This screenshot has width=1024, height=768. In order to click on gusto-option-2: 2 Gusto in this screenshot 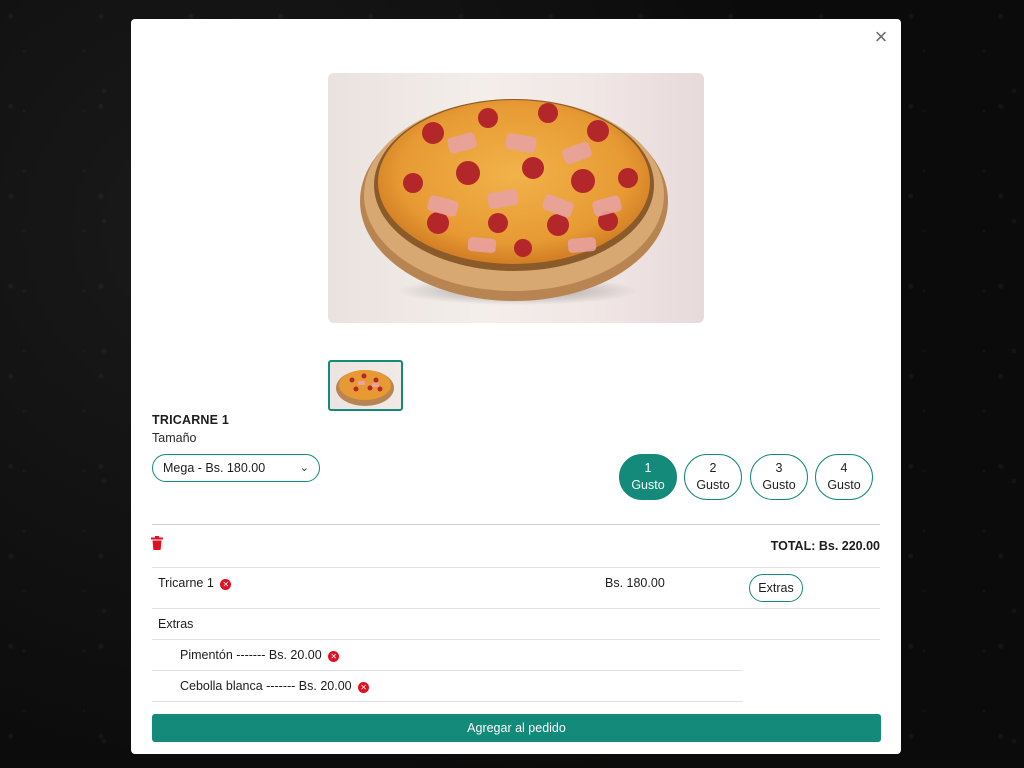, I will do `click(713, 477)`.